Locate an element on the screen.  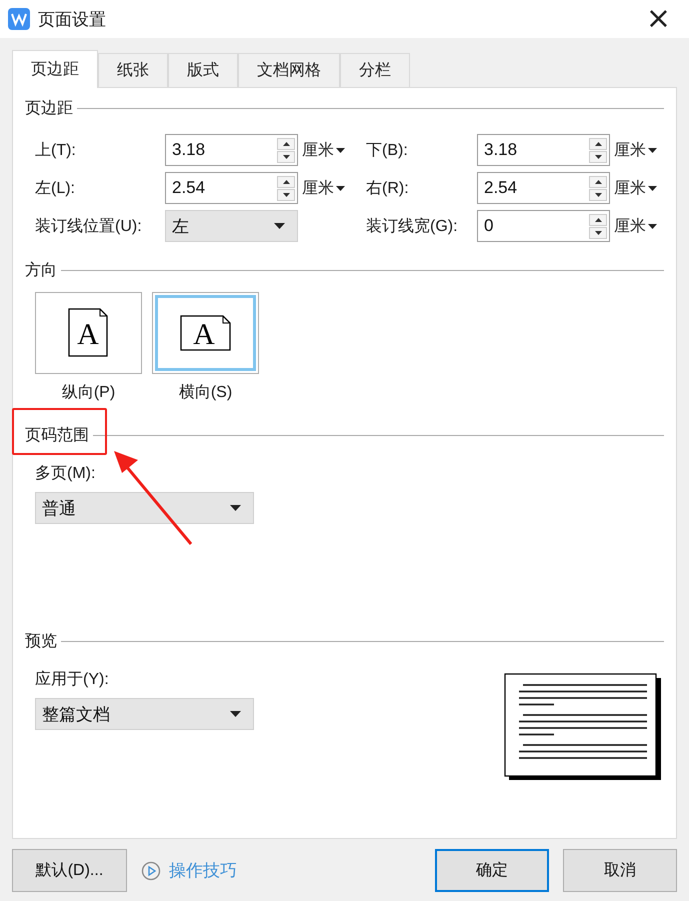
option-label: 横向(S) is located at coordinates (205, 392).